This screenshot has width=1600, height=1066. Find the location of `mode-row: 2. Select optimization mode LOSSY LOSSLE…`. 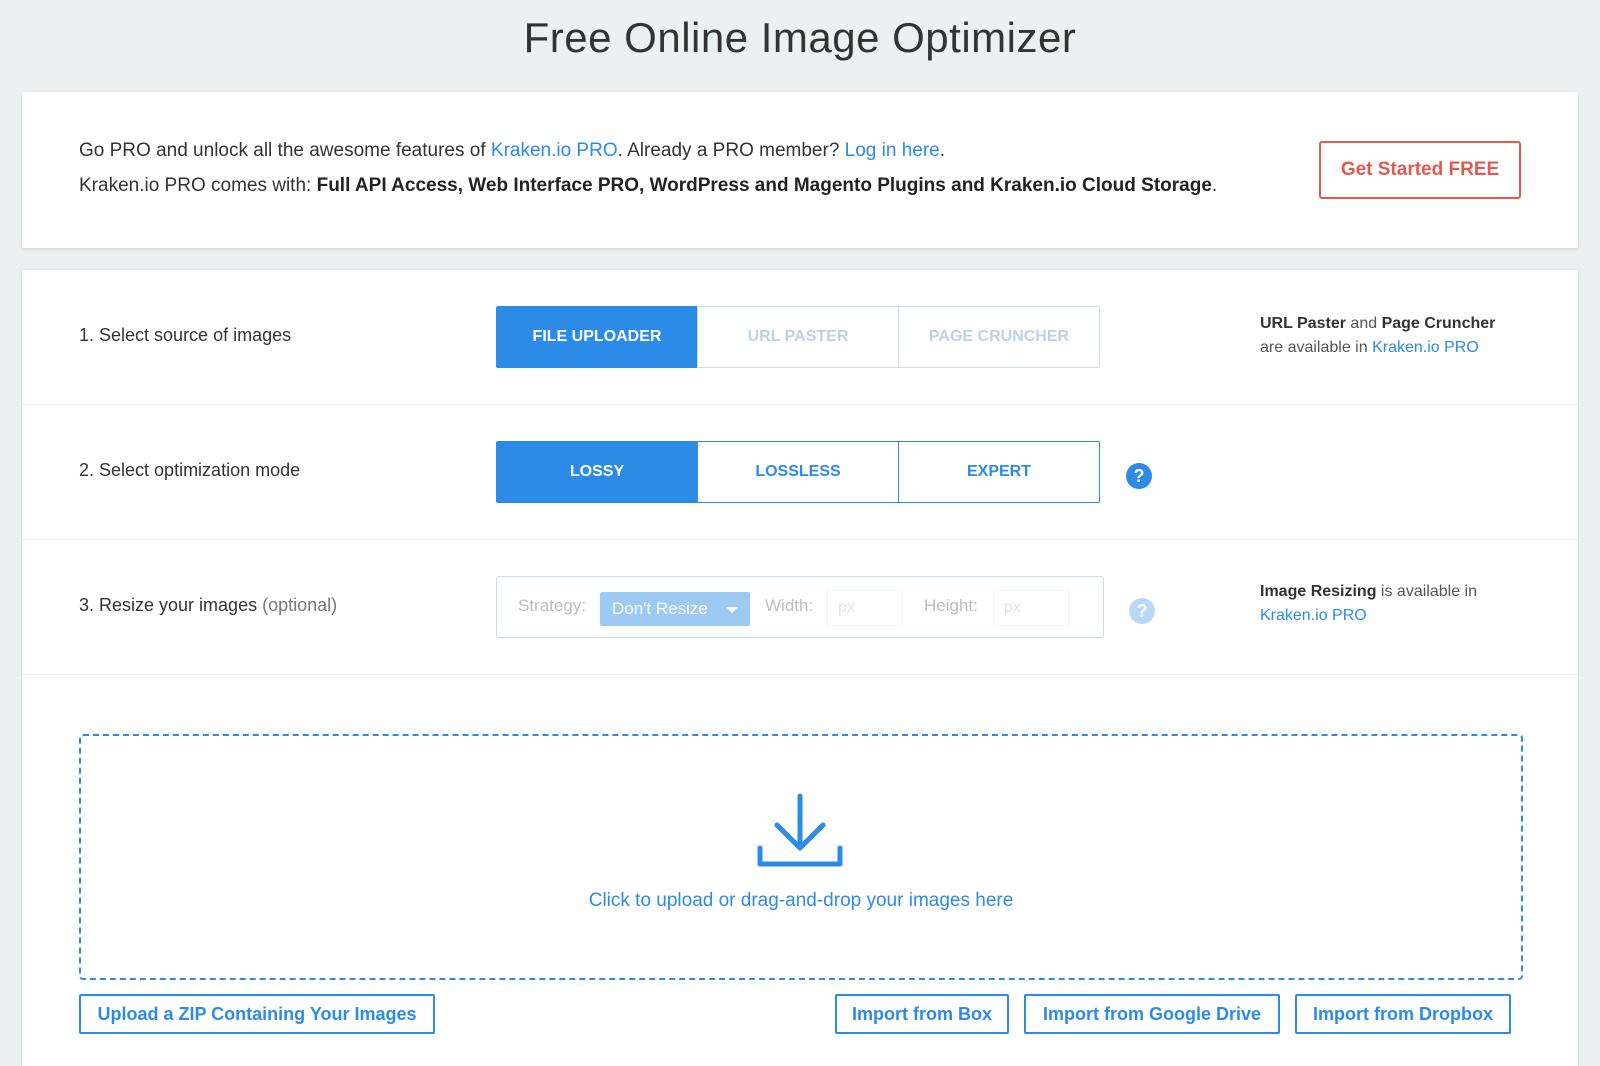

mode-row: 2. Select optimization mode LOSSY LOSSLE… is located at coordinates (800, 472).